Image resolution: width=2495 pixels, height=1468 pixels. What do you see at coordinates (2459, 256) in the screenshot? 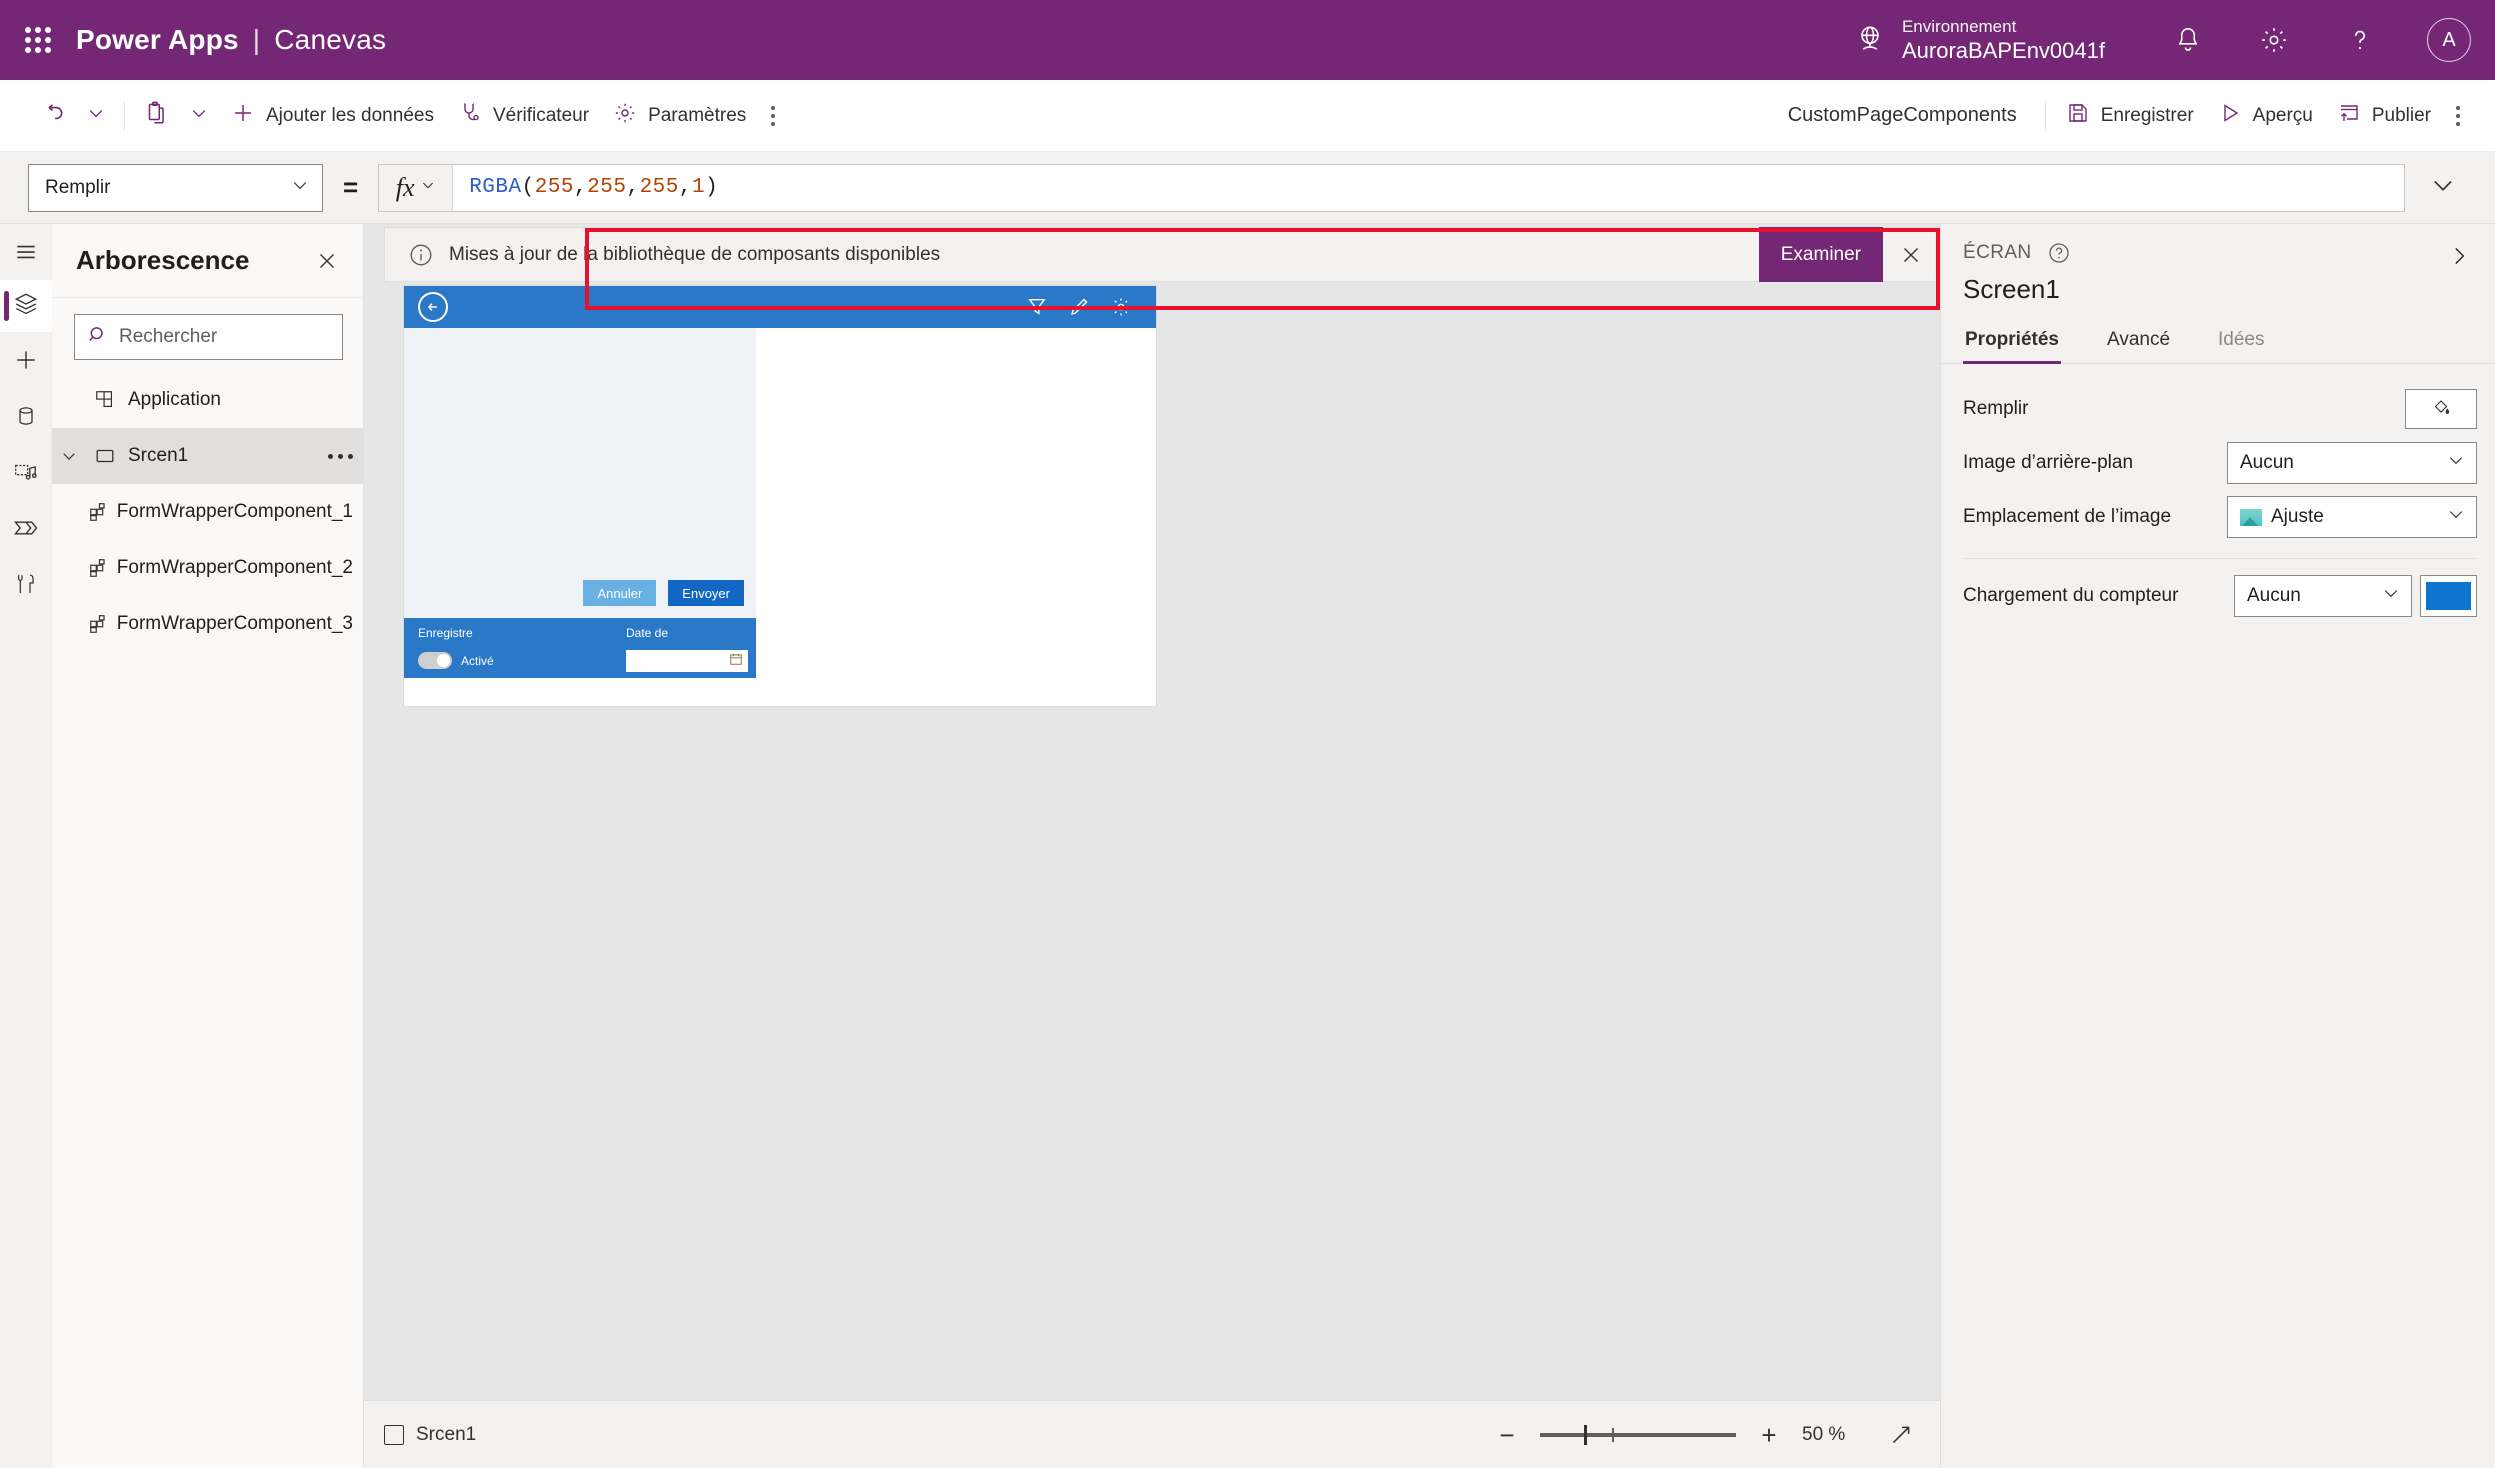
I see `chevron-right-icon` at bounding box center [2459, 256].